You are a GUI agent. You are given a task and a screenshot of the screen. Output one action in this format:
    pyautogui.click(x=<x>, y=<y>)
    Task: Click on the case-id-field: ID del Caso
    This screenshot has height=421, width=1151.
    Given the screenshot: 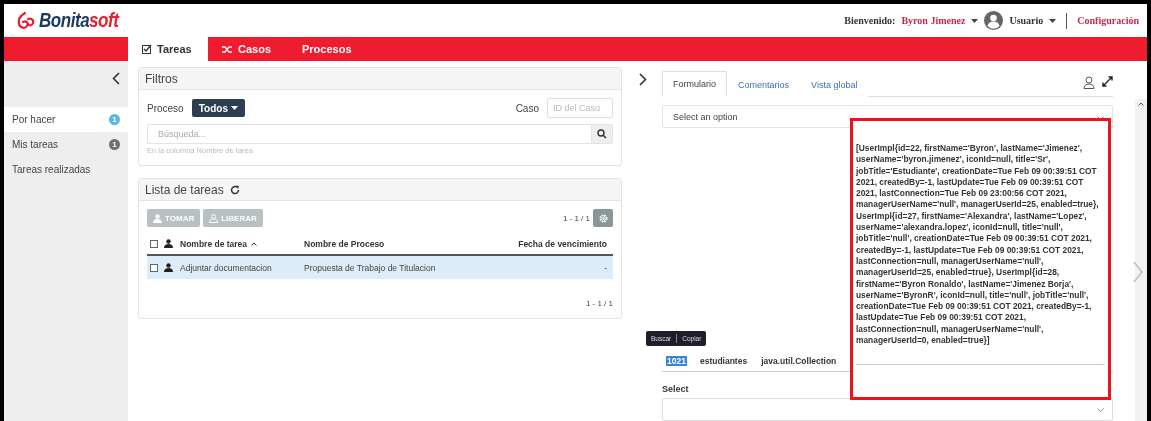 What is the action you would take?
    pyautogui.click(x=580, y=108)
    